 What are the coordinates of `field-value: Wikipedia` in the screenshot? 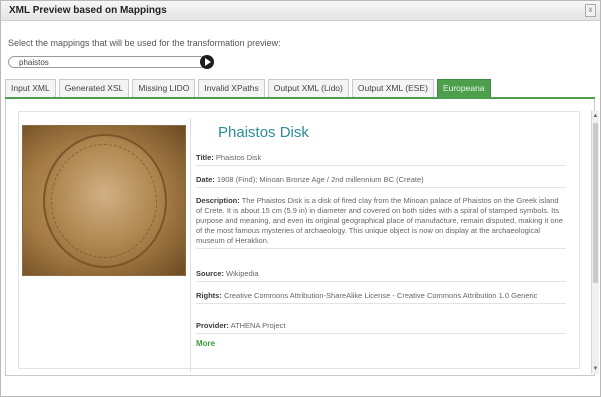 It's located at (242, 273).